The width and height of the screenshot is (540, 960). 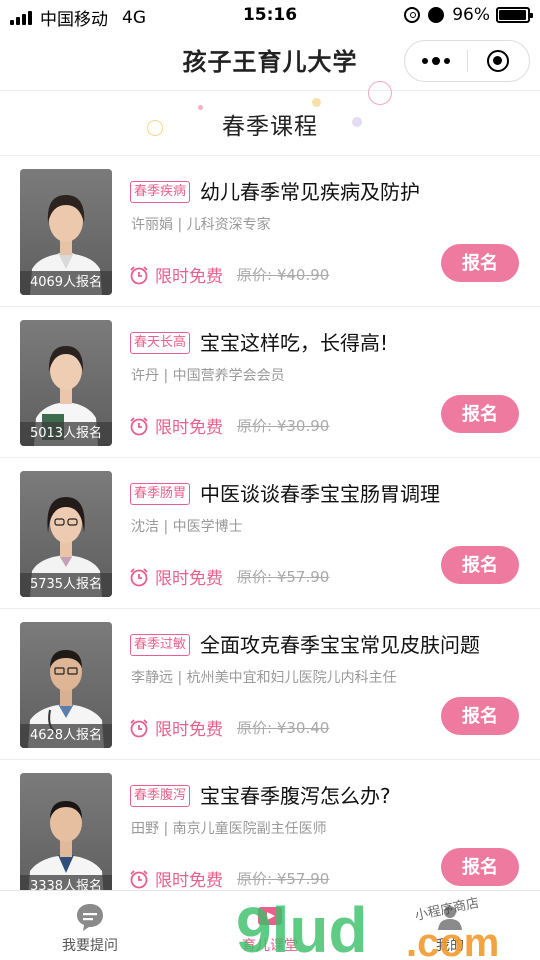 I want to click on close-miniprogram-button, so click(x=498, y=61).